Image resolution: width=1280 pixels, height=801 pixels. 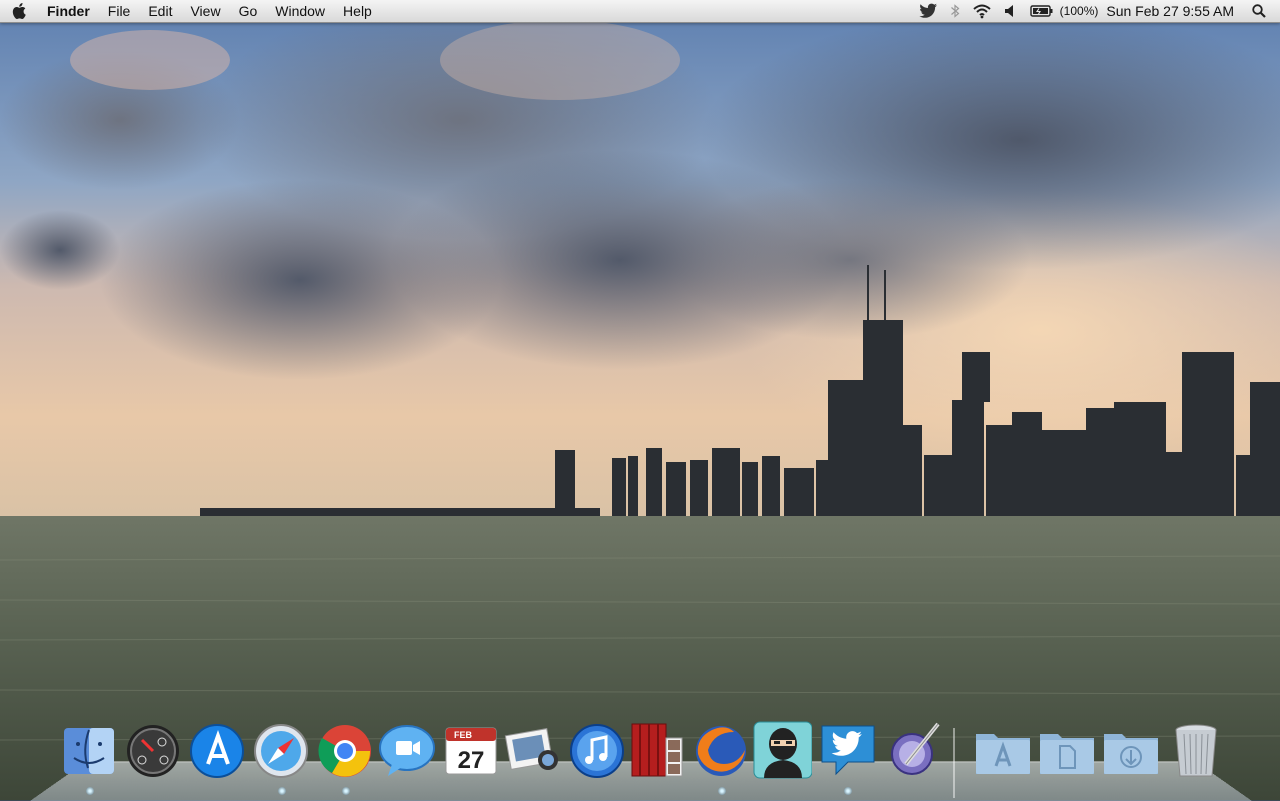 I want to click on dock: FEB 27, so click(x=643, y=759).